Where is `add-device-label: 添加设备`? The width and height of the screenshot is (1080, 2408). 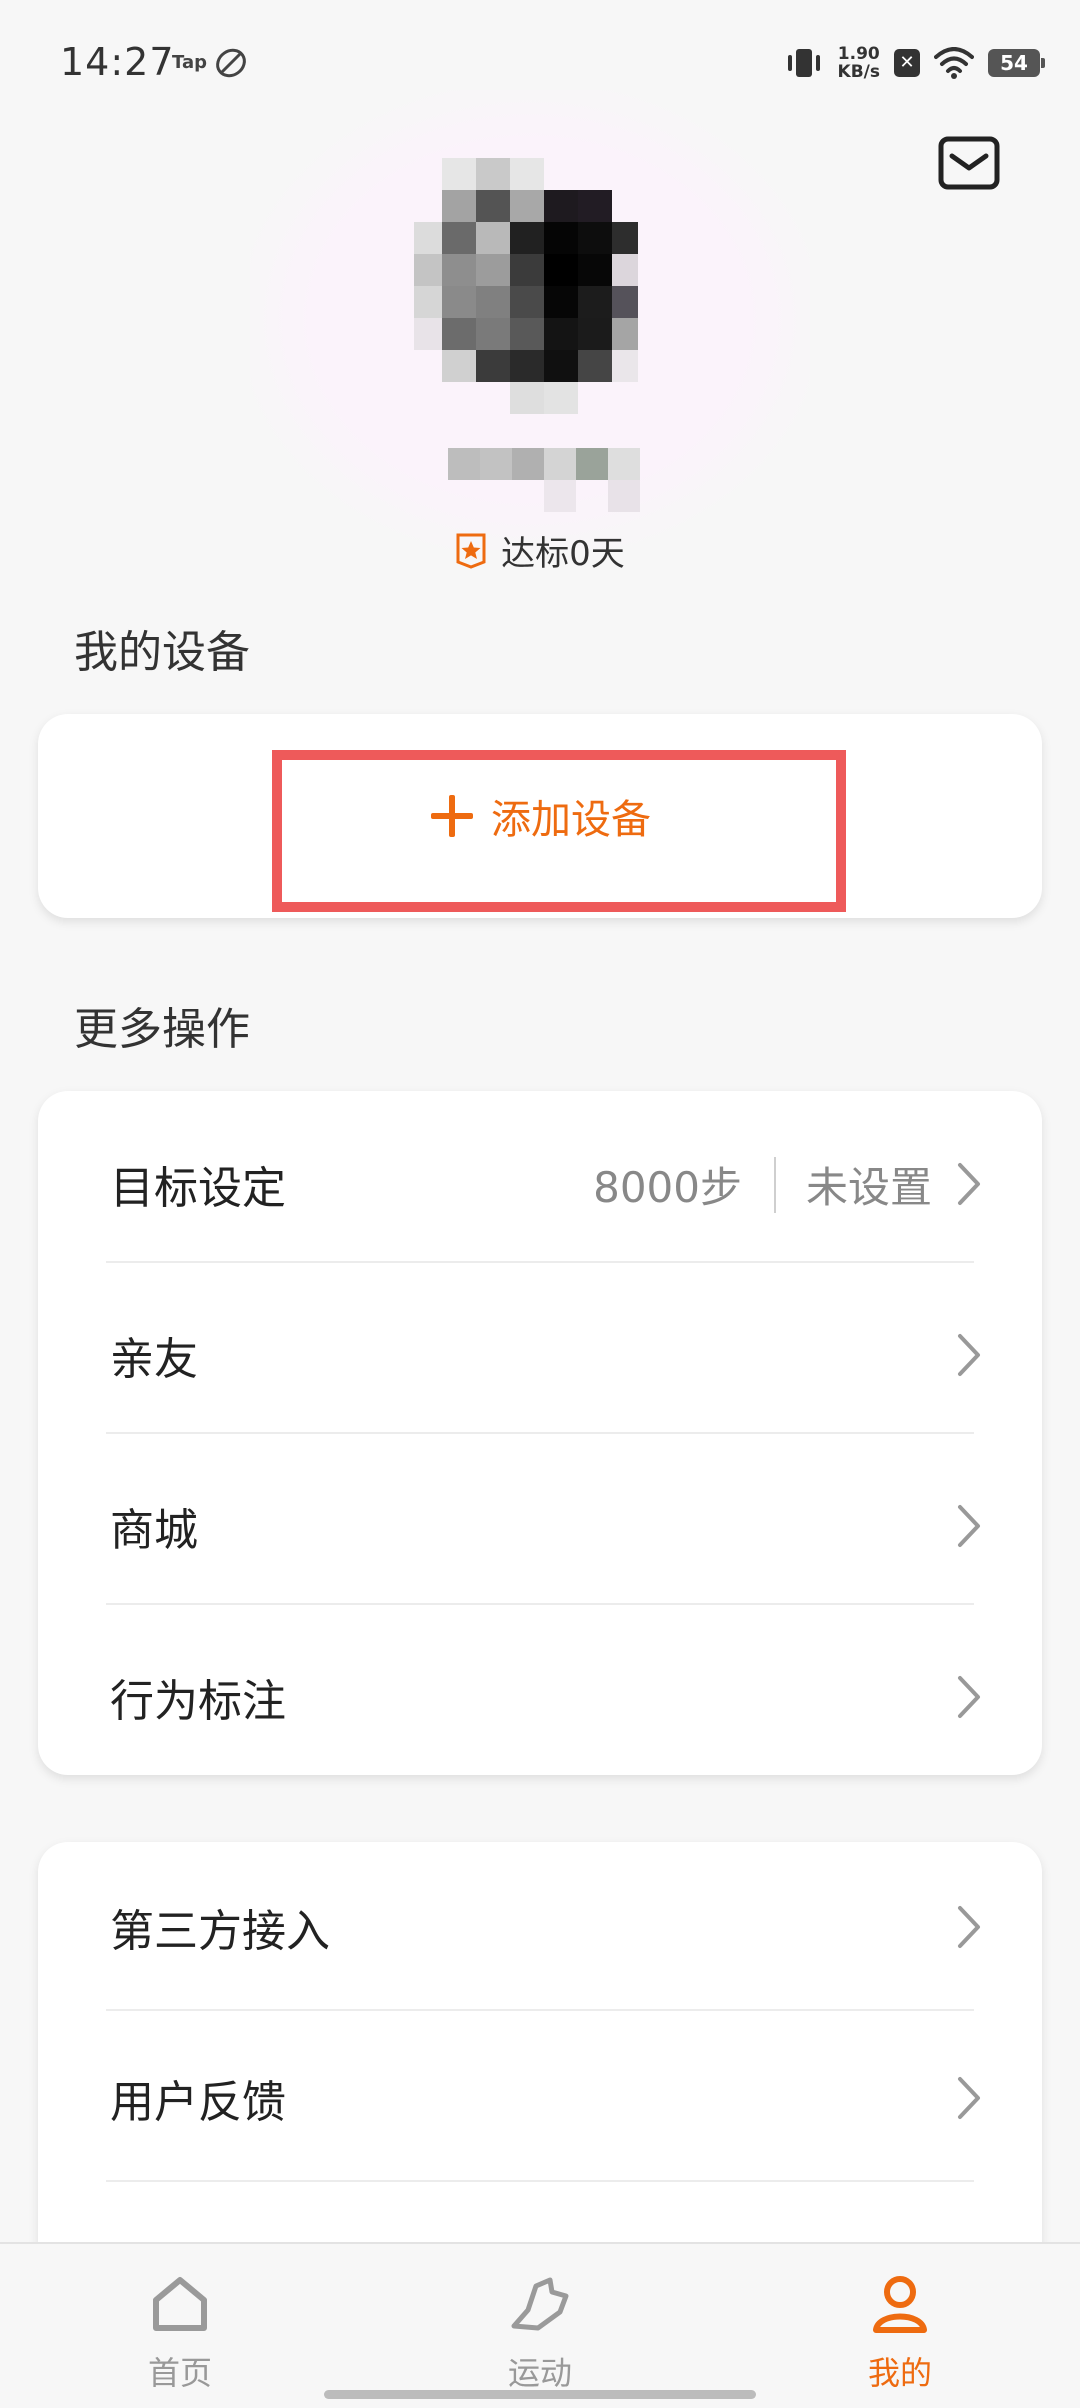
add-device-label: 添加设备 is located at coordinates (571, 820).